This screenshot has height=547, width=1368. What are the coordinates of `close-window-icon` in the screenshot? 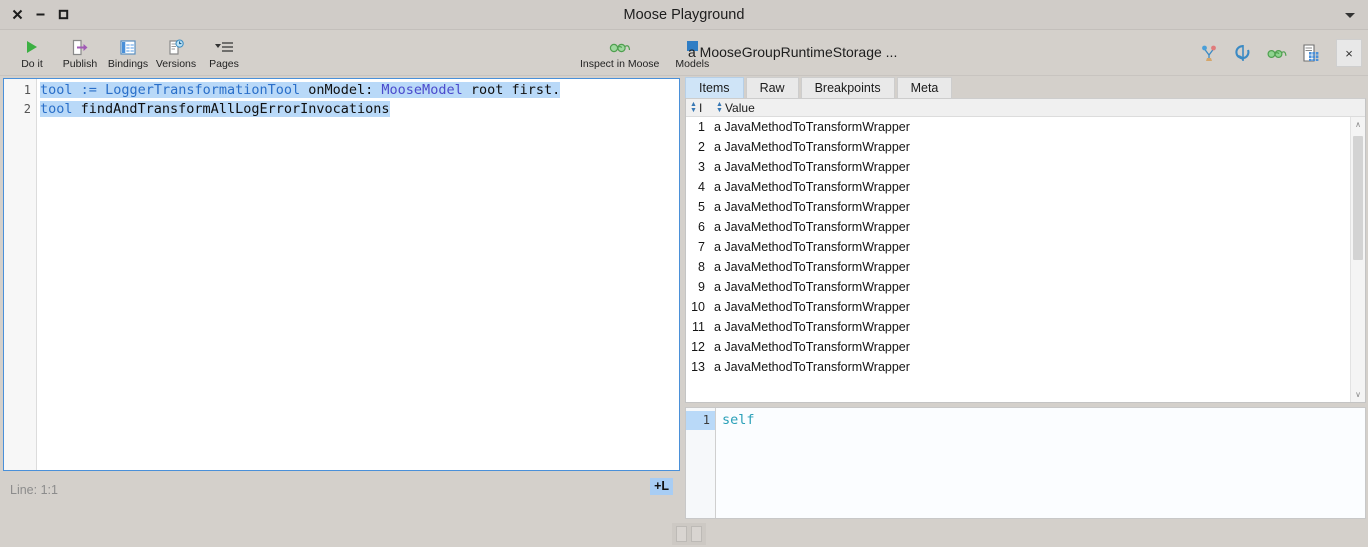 It's located at (17, 15).